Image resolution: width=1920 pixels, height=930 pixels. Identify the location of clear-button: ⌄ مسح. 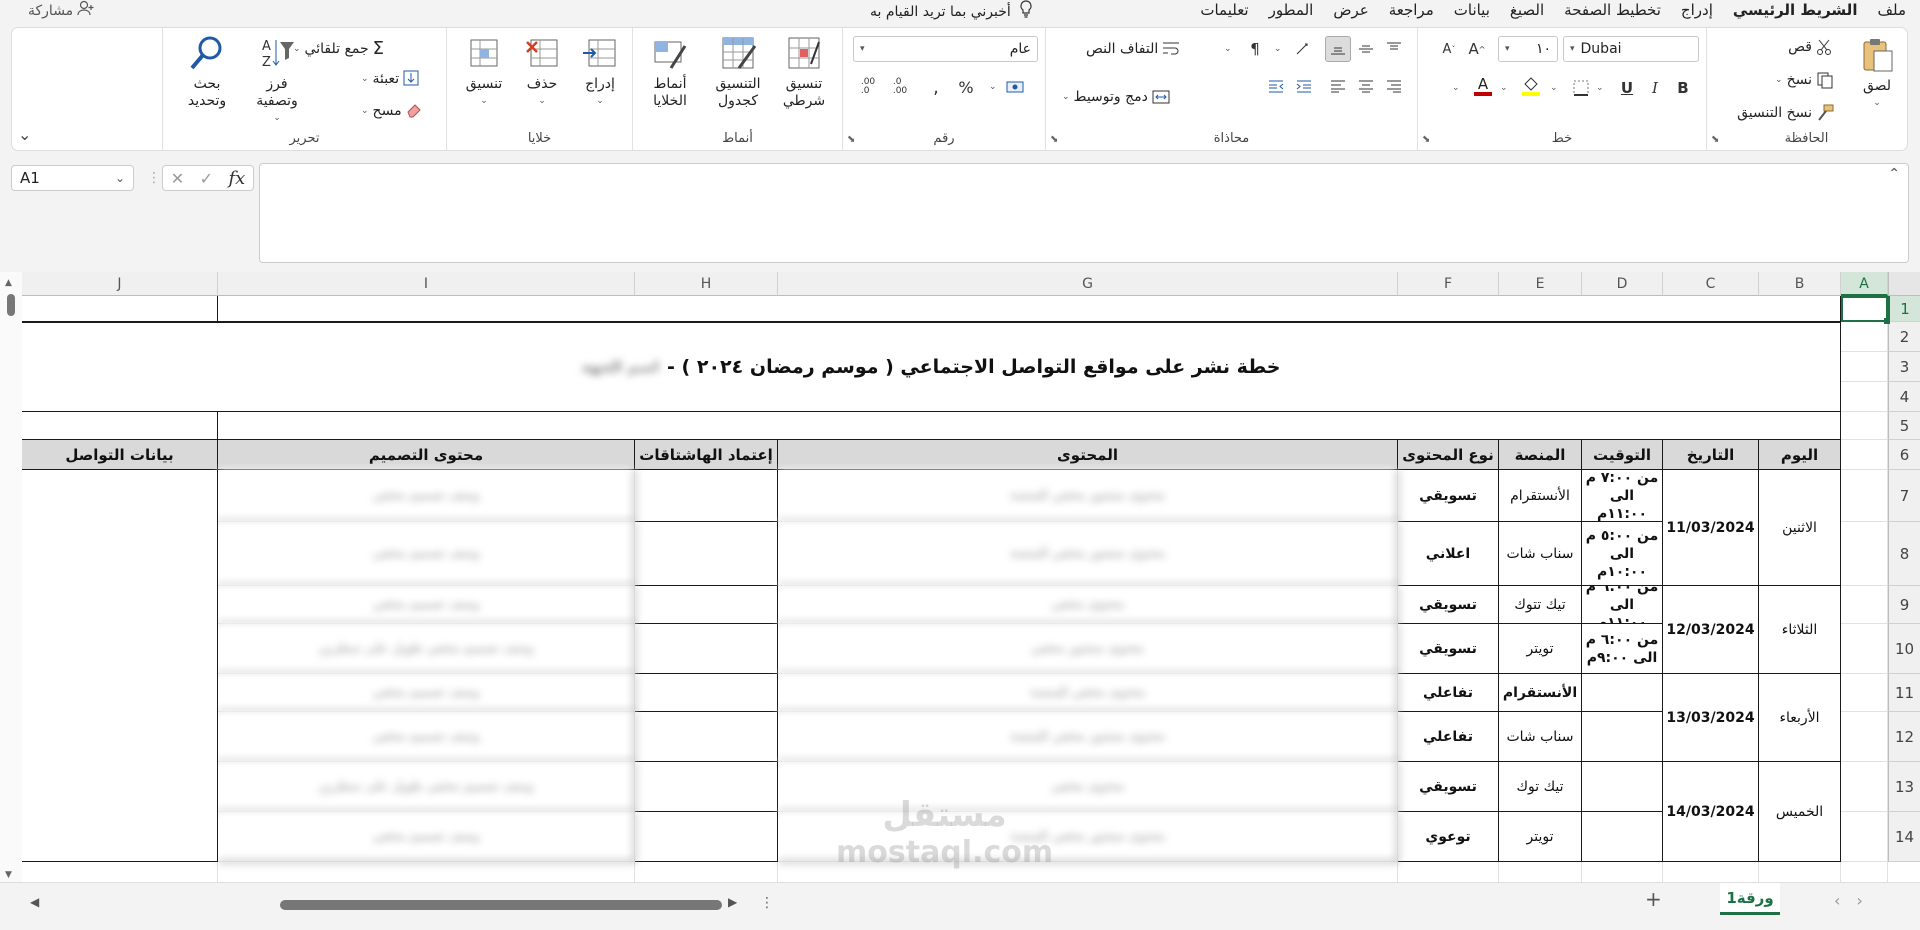
(392, 111).